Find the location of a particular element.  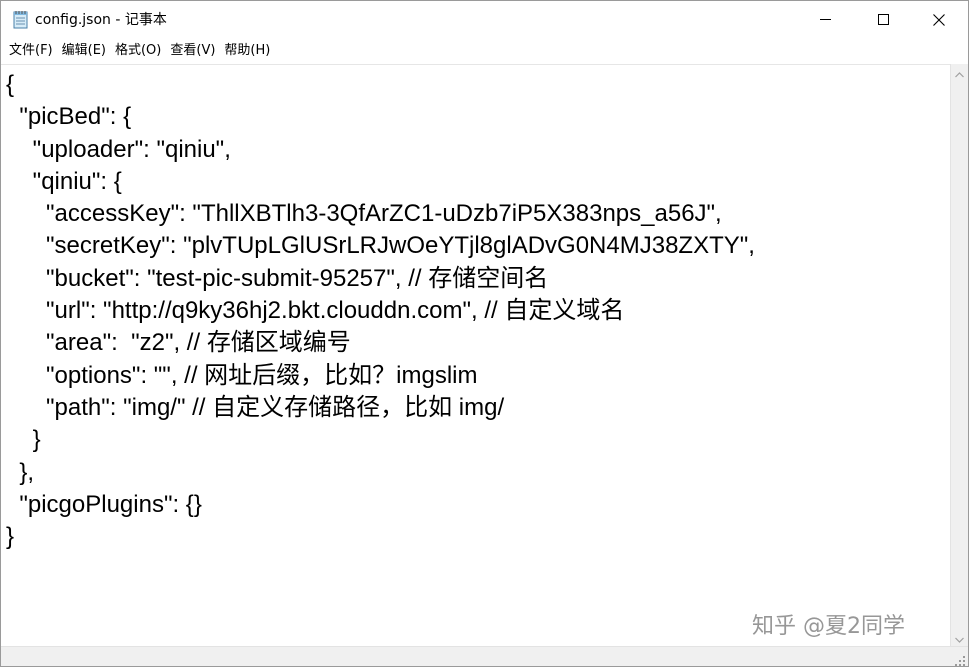

minimize-button is located at coordinates (825, 19).